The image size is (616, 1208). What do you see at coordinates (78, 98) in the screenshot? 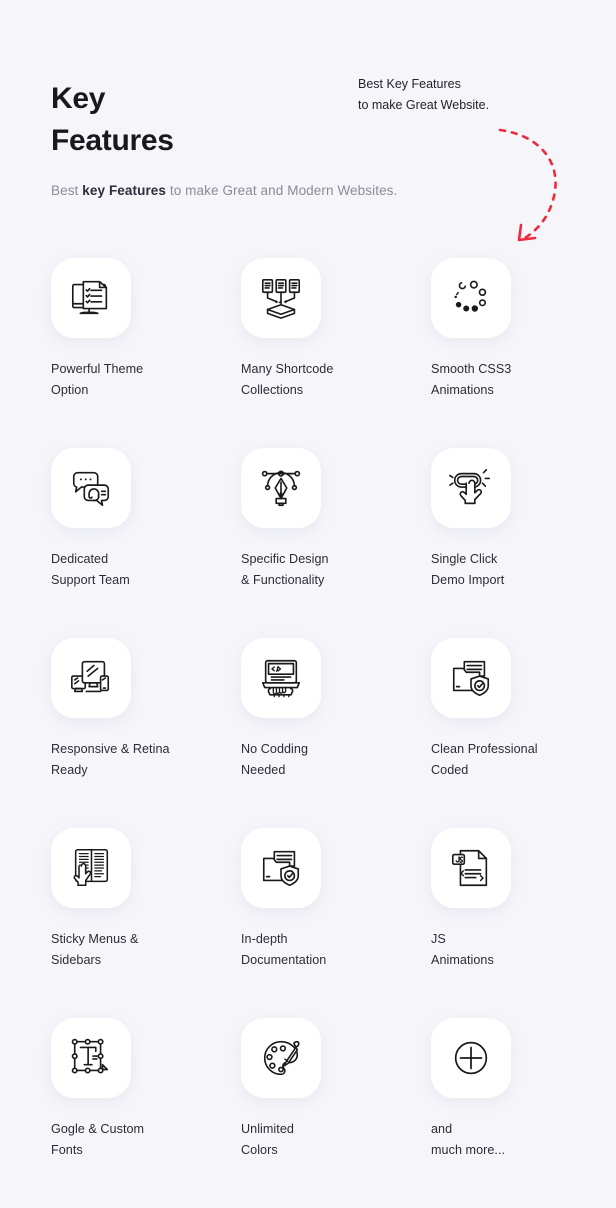
I see `page-title-line-1: Key` at bounding box center [78, 98].